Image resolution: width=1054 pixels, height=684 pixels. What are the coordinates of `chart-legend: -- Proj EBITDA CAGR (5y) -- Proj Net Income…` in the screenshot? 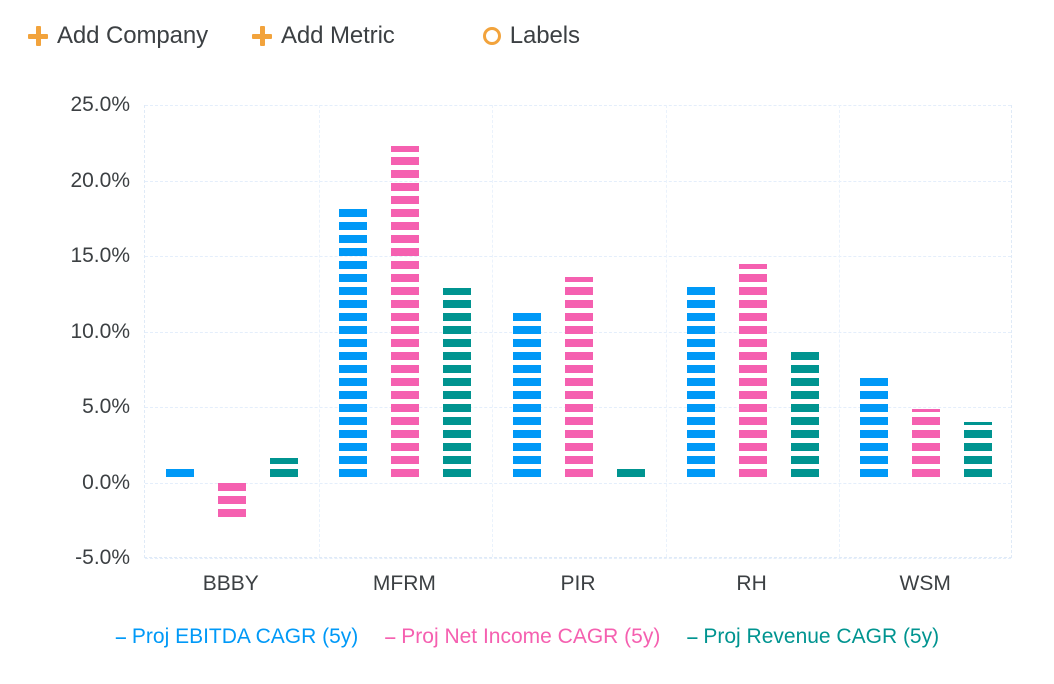 It's located at (527, 637).